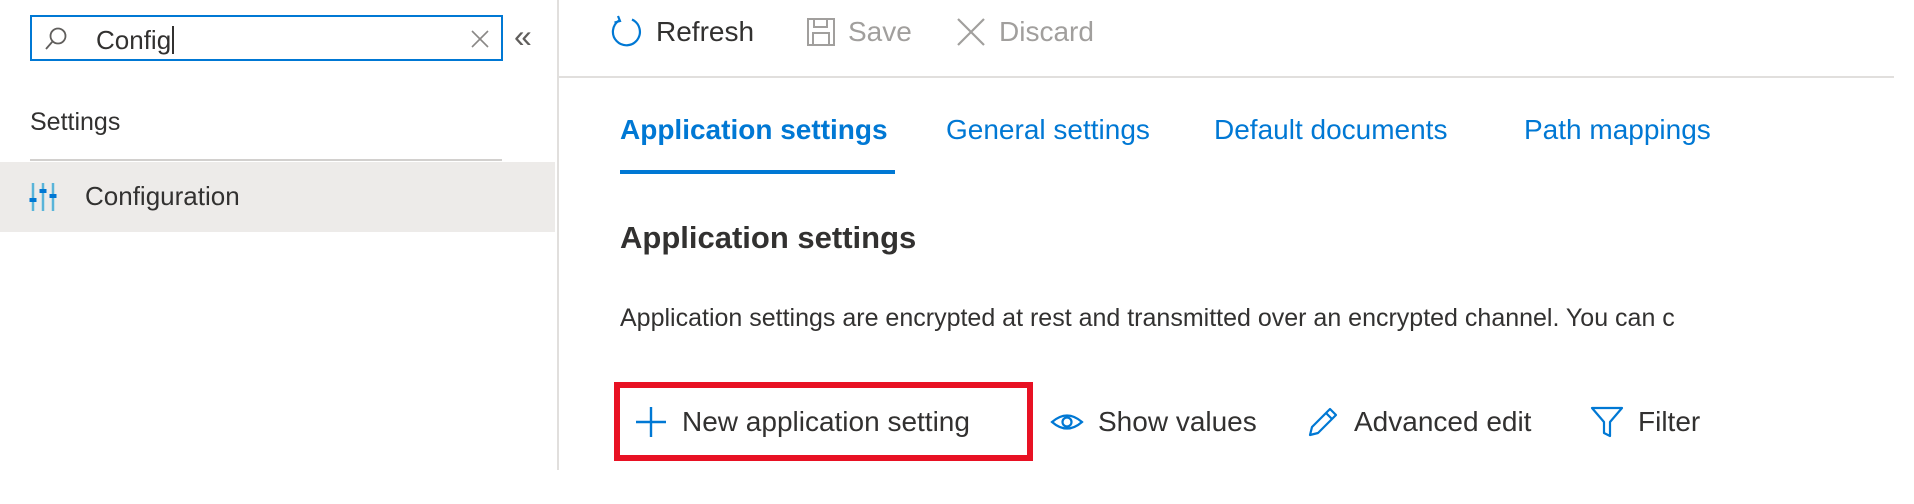 Image resolution: width=1914 pixels, height=504 pixels. What do you see at coordinates (705, 31) in the screenshot?
I see `refresh-label: Refresh` at bounding box center [705, 31].